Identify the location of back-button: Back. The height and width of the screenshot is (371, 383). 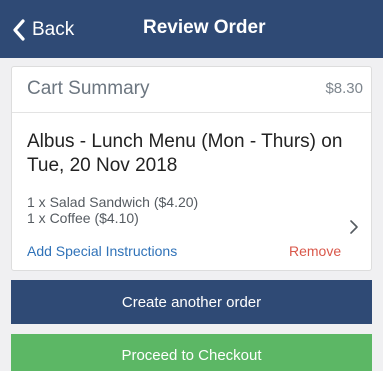
(43, 30).